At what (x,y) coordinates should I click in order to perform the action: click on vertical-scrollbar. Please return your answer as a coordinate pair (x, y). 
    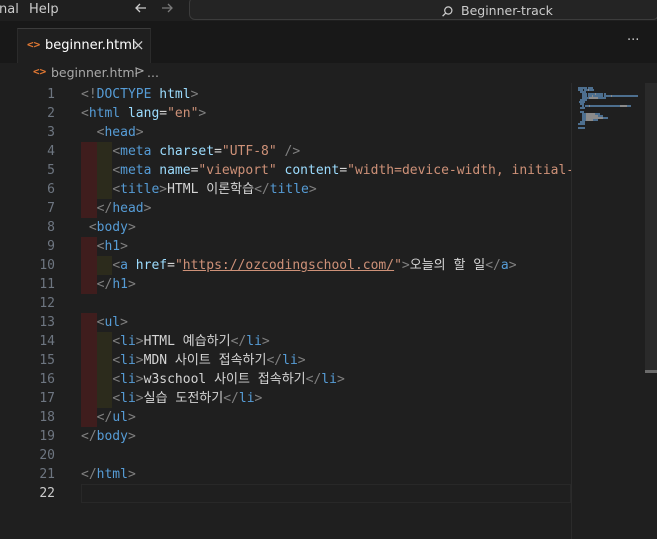
    Looking at the image, I should click on (651, 228).